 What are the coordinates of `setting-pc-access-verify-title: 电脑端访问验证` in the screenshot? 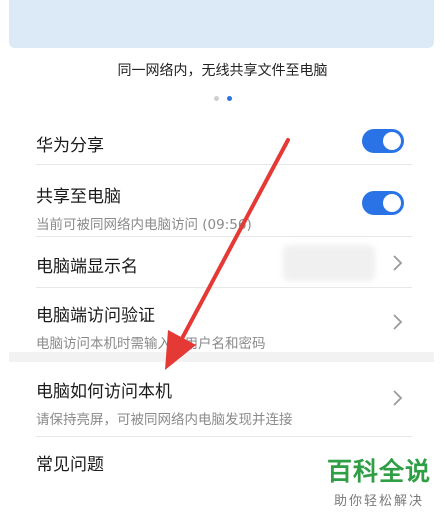 It's located at (95, 316).